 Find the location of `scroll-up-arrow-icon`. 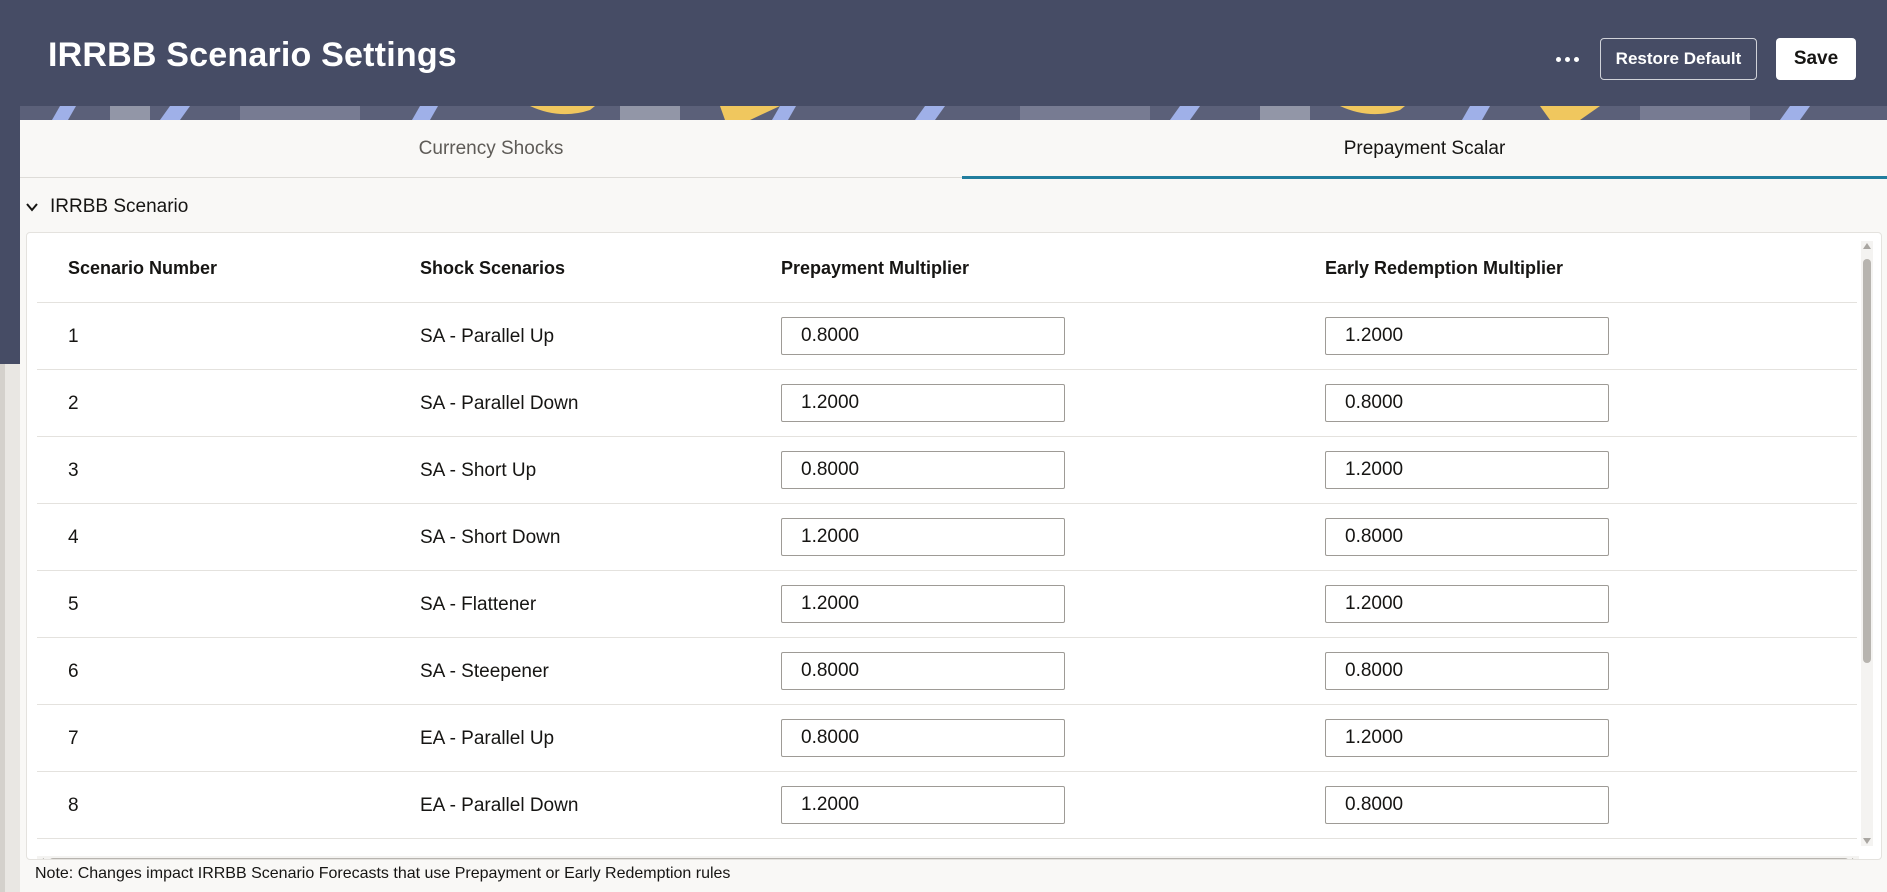

scroll-up-arrow-icon is located at coordinates (1867, 246).